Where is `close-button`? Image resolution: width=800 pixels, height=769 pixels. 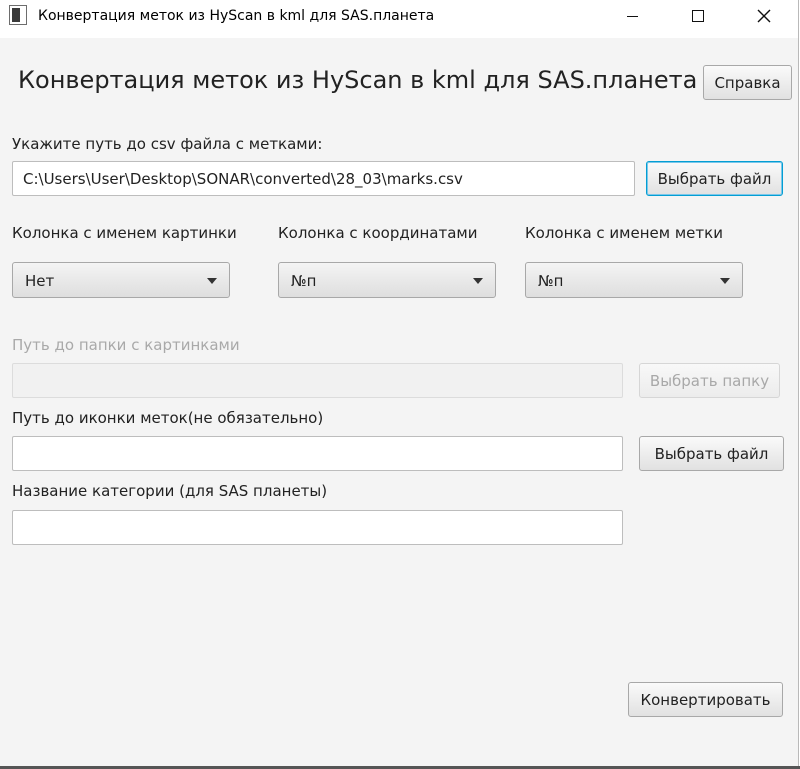
close-button is located at coordinates (764, 16).